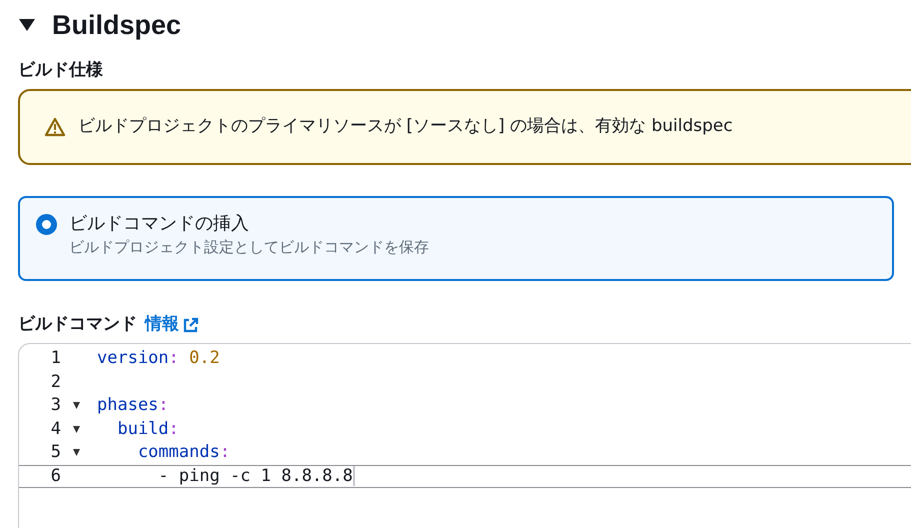  What do you see at coordinates (191, 325) in the screenshot?
I see `external-link-icon` at bounding box center [191, 325].